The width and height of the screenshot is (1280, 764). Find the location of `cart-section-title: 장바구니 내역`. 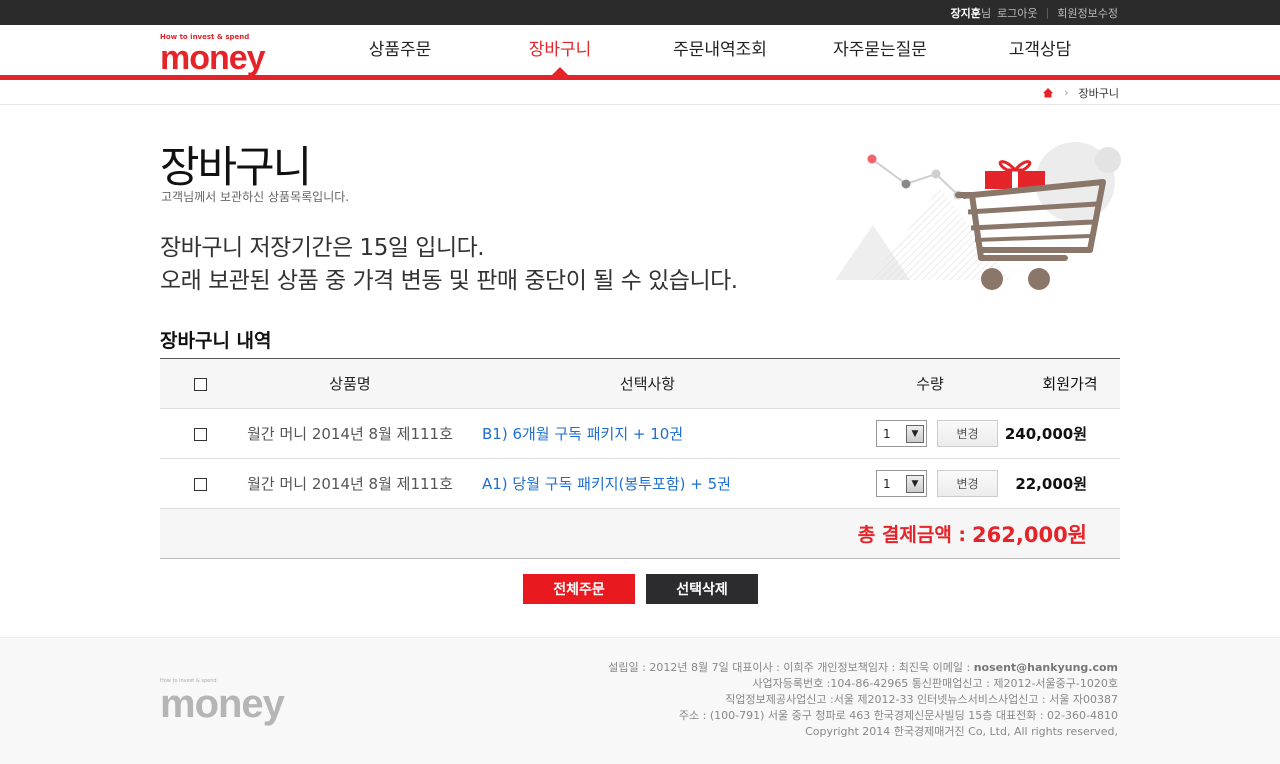

cart-section-title: 장바구니 내역 is located at coordinates (216, 341).